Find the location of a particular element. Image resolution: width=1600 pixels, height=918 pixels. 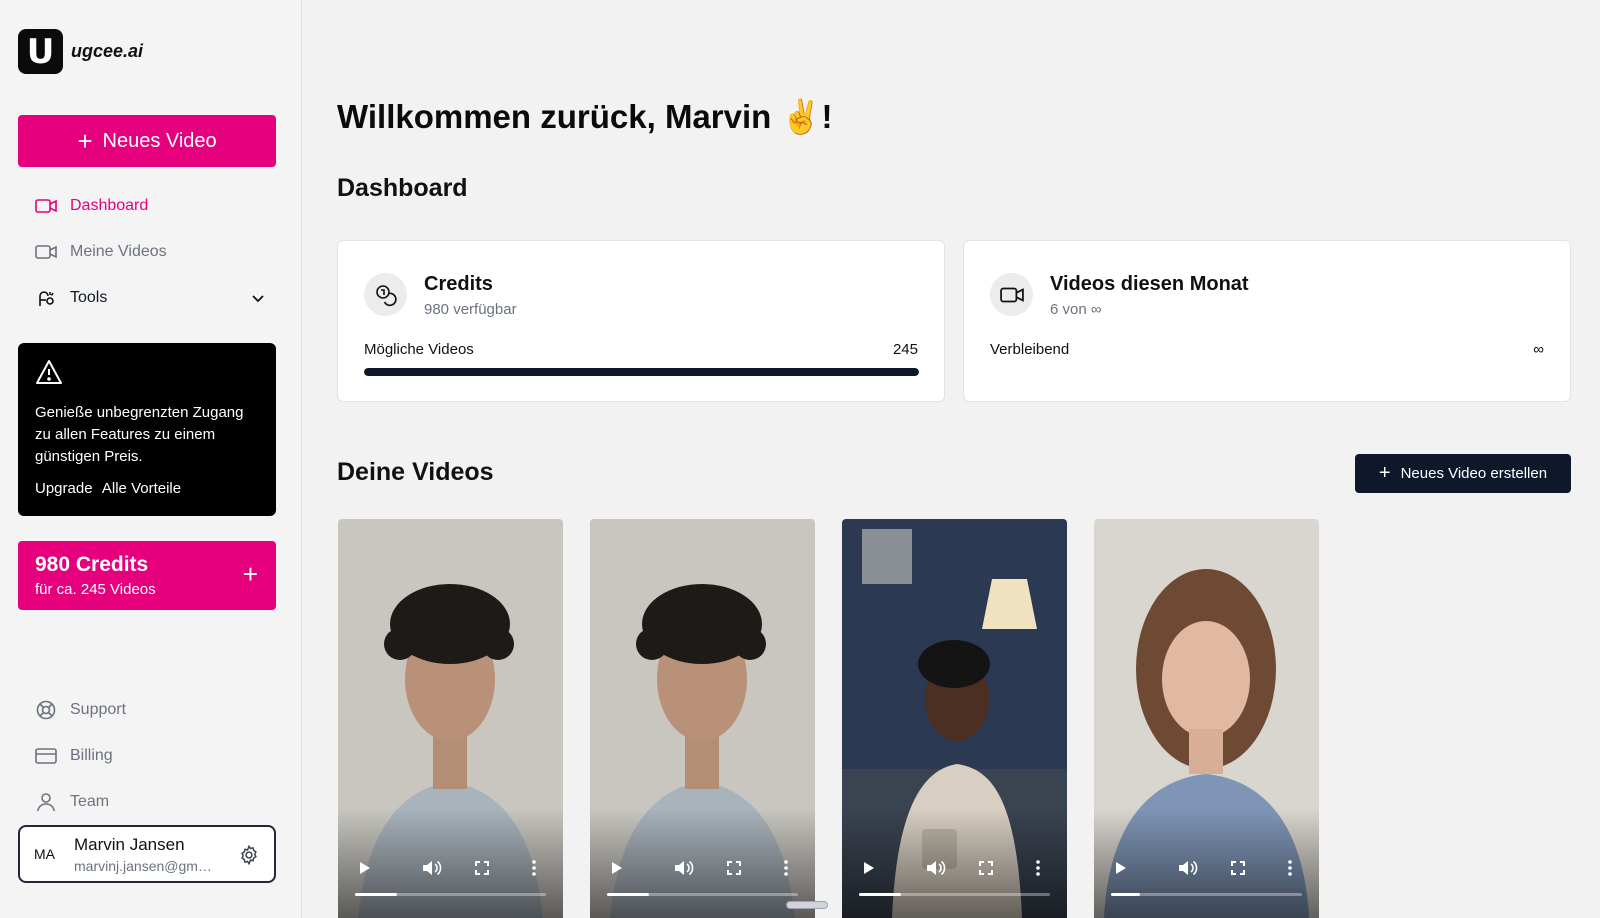

brand-name: ugcee.ai is located at coordinates (107, 51).